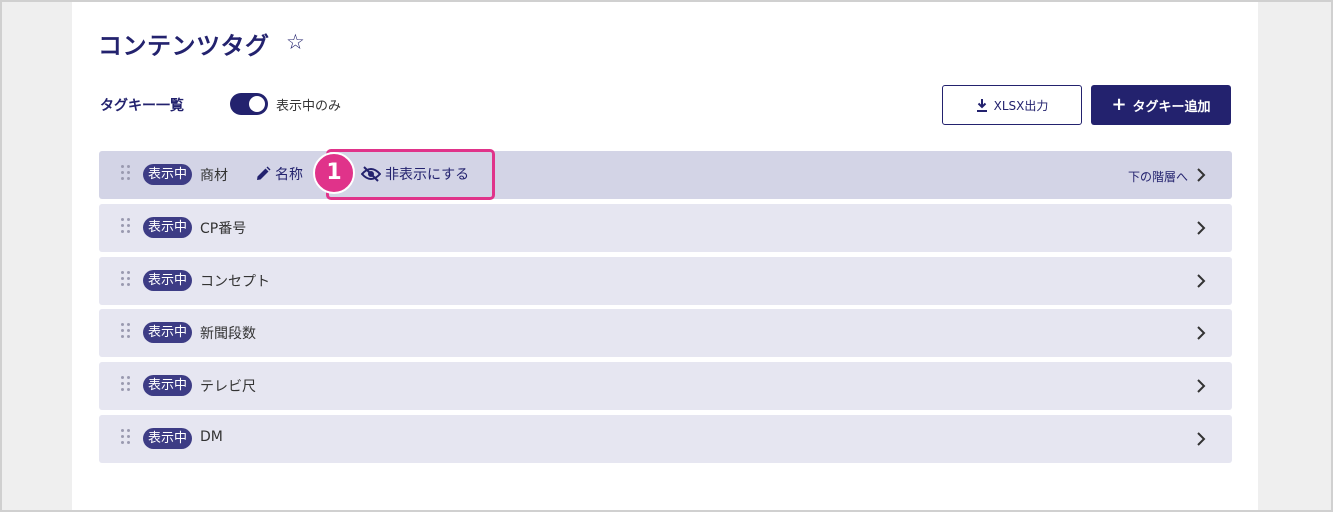 The image size is (1333, 512). I want to click on star-outline-icon: ☆, so click(295, 42).